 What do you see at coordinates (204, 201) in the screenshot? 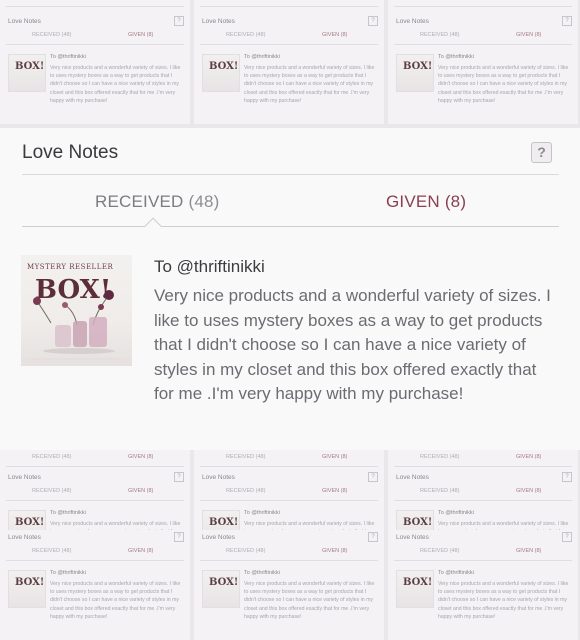
I see `tab-received-count: (48)` at bounding box center [204, 201].